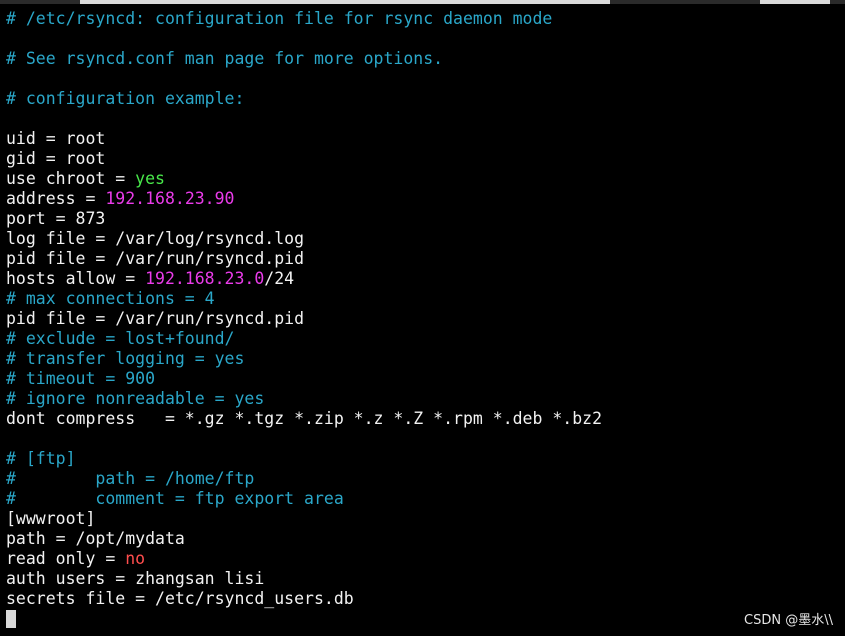  I want to click on terminal-token: [wwwroot], so click(51, 518).